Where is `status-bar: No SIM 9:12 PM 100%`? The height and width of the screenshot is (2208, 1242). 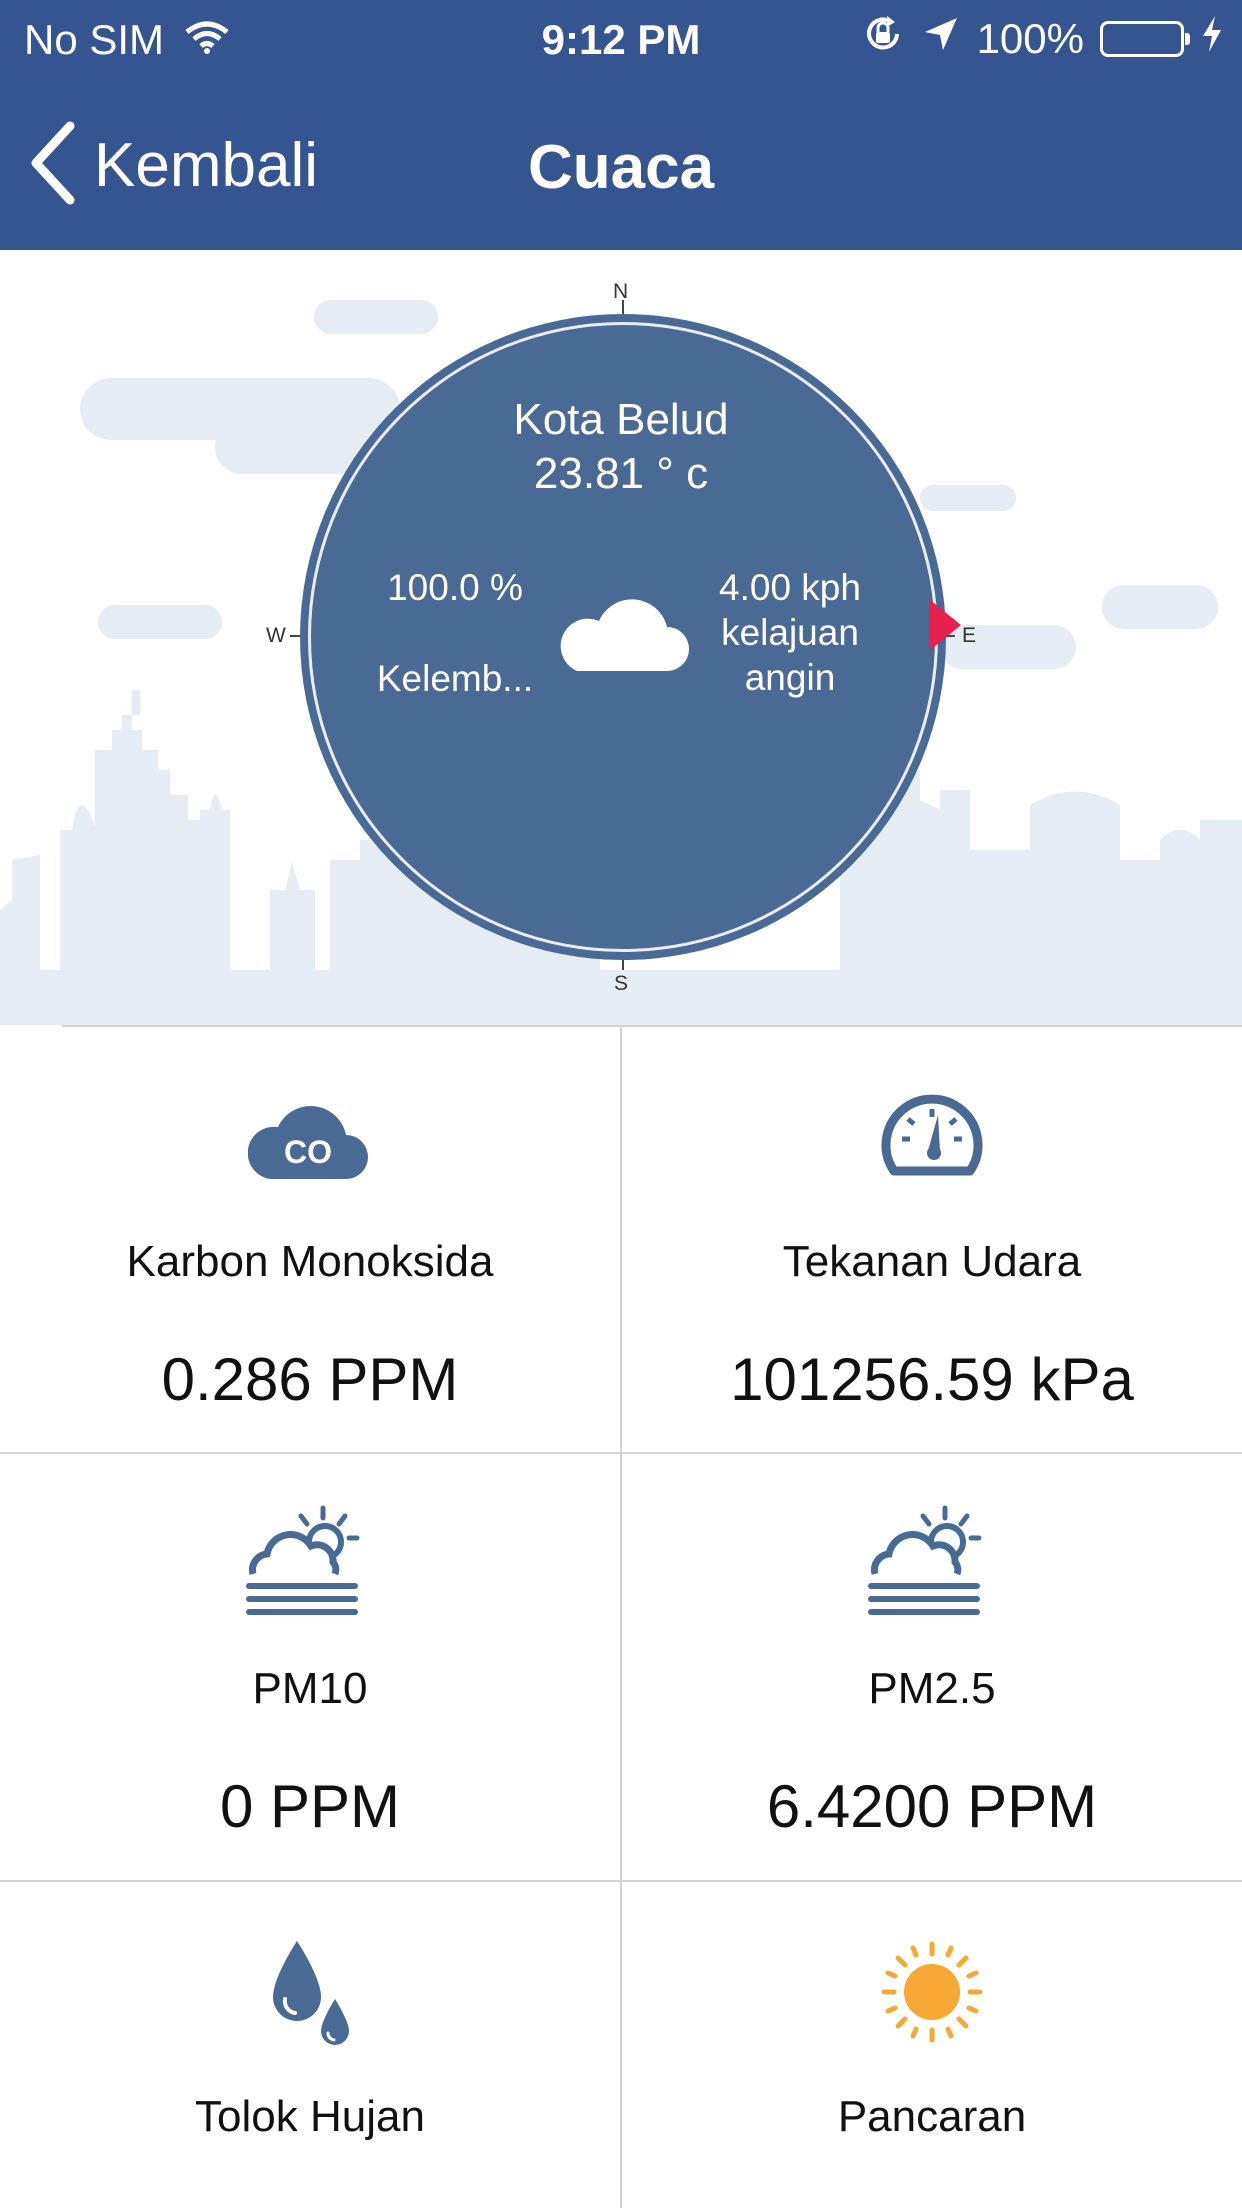 status-bar: No SIM 9:12 PM 100% is located at coordinates (621, 40).